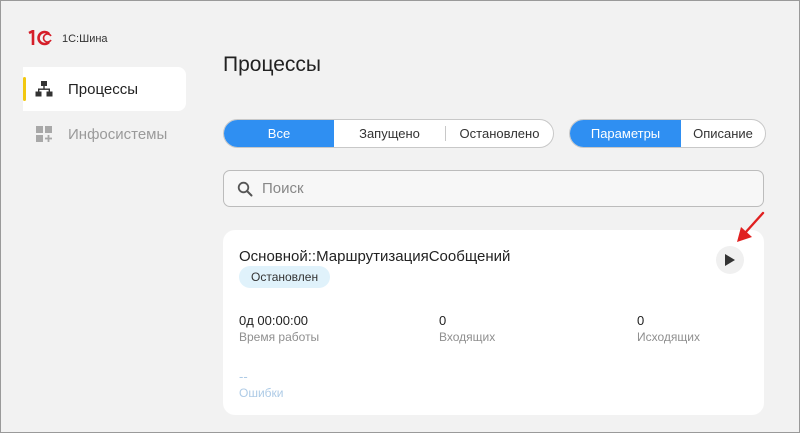 The height and width of the screenshot is (433, 800). Describe the element at coordinates (443, 320) in the screenshot. I see `incoming-value: 0` at that location.